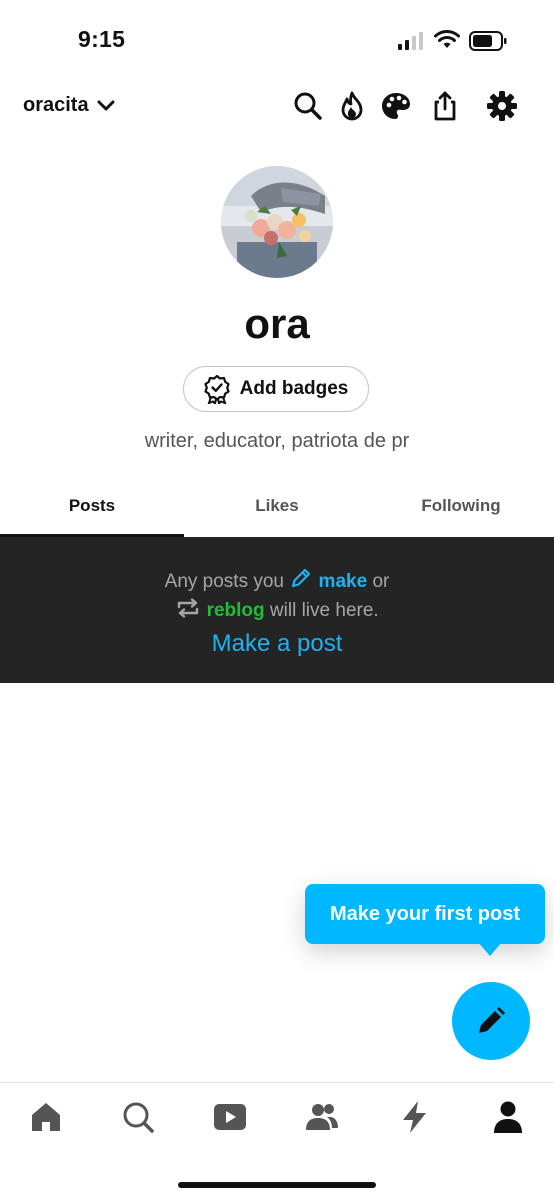 Image resolution: width=554 pixels, height=1200 pixels. I want to click on tab-following: Following, so click(461, 506).